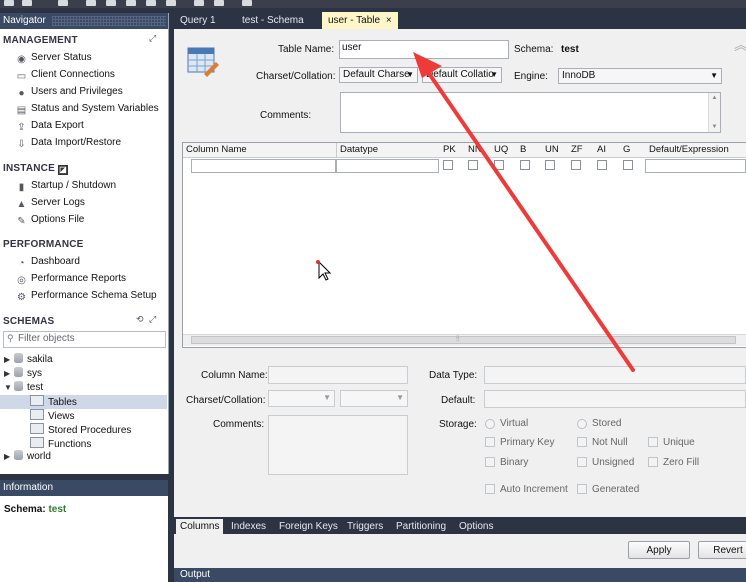 The height and width of the screenshot is (582, 746). Describe the element at coordinates (69, 91) in the screenshot. I see `nav-users-privileges: ● Users and Privileges` at that location.